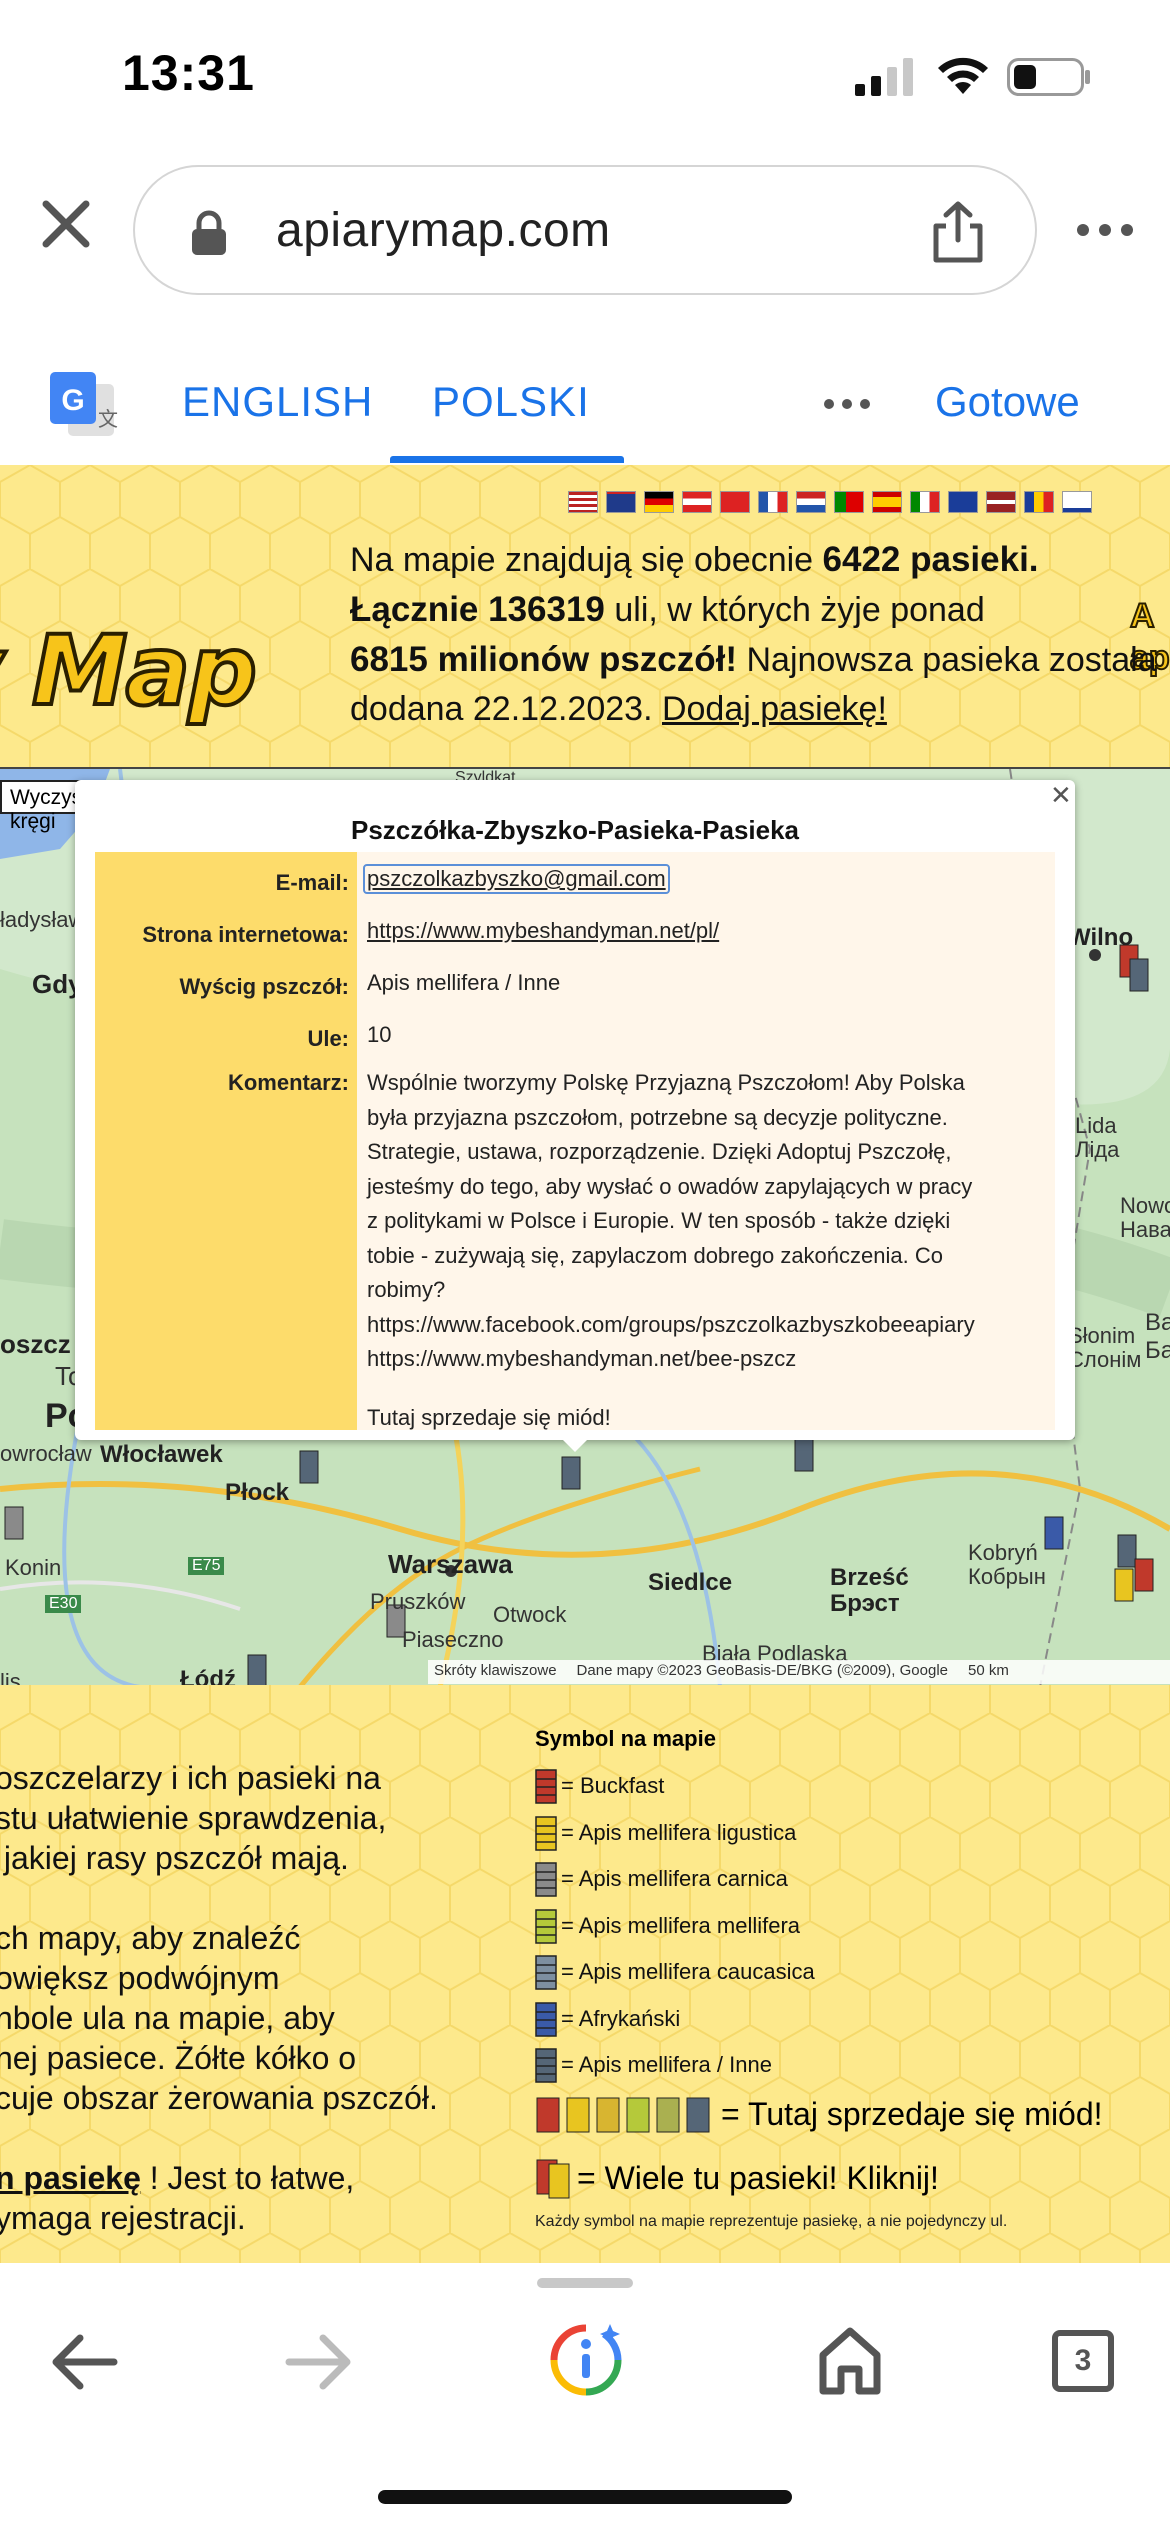 The height and width of the screenshot is (2532, 1170). What do you see at coordinates (277, 402) in the screenshot?
I see `tab-english: ENGLISH` at bounding box center [277, 402].